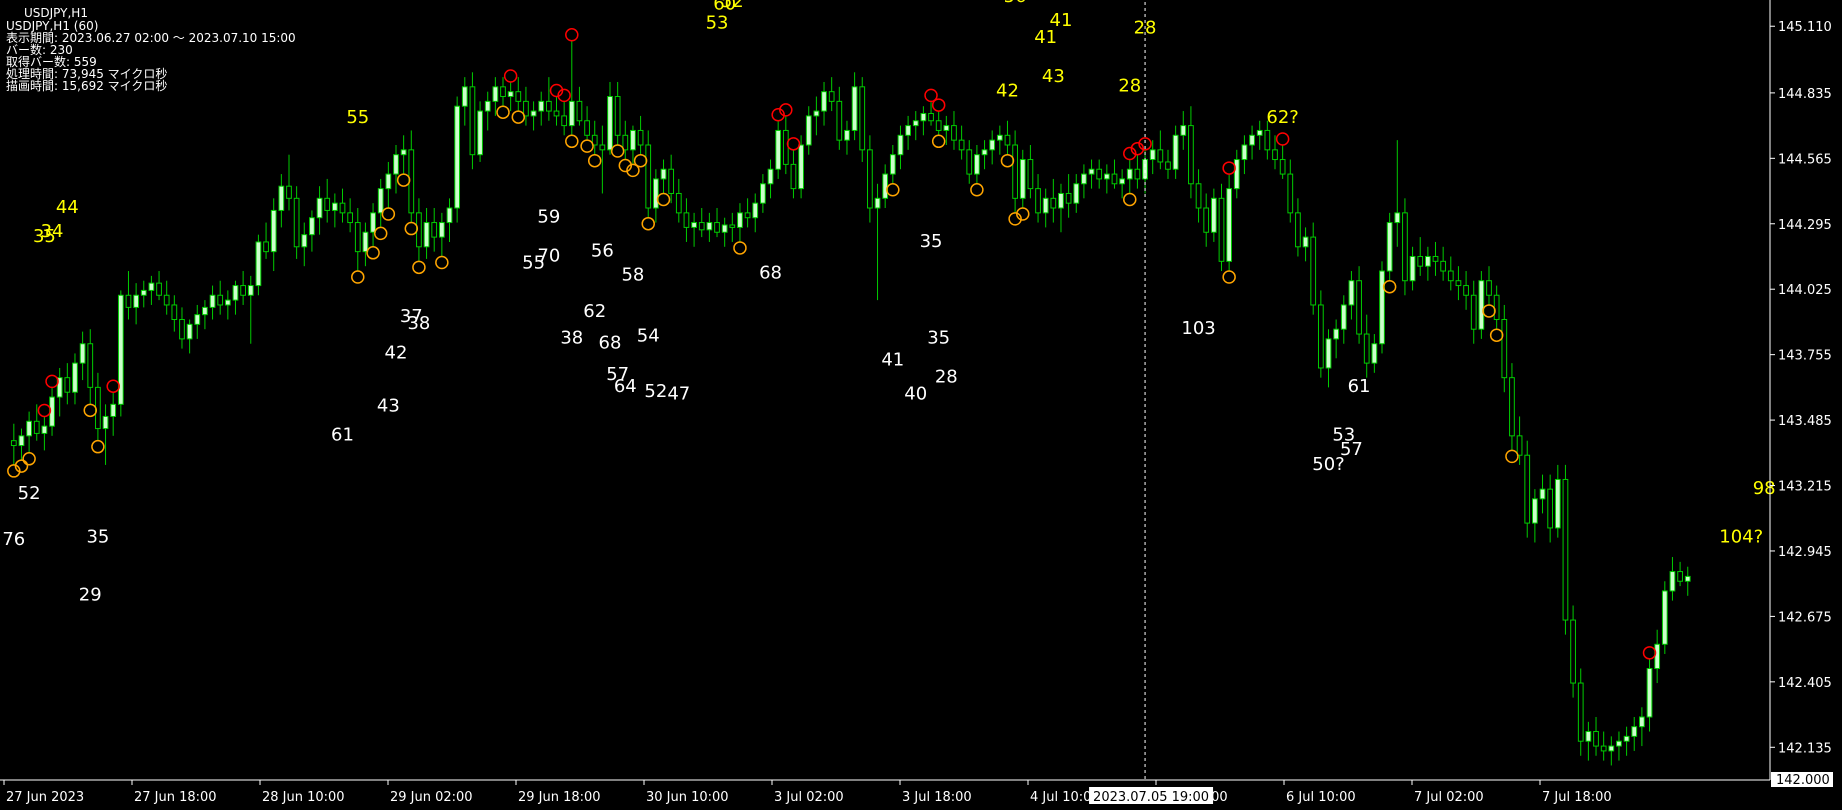  I want to click on crosshair-time-label: 2023.07.05 19:00, so click(1151, 797).